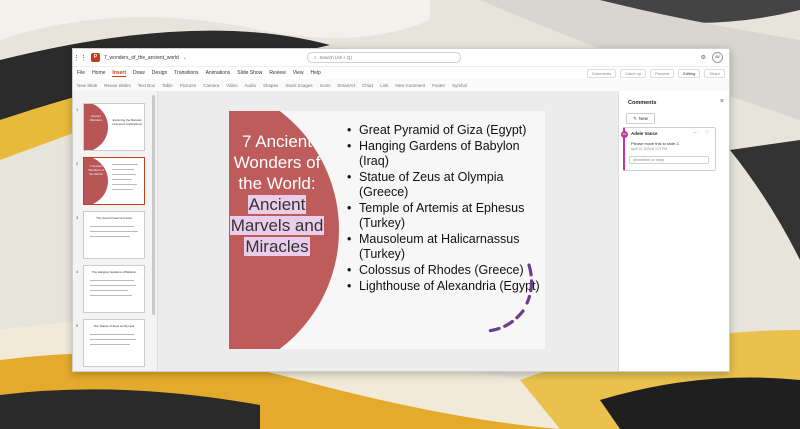 The width and height of the screenshot is (800, 429). Describe the element at coordinates (717, 57) in the screenshot. I see `user-avatar: AV` at that location.